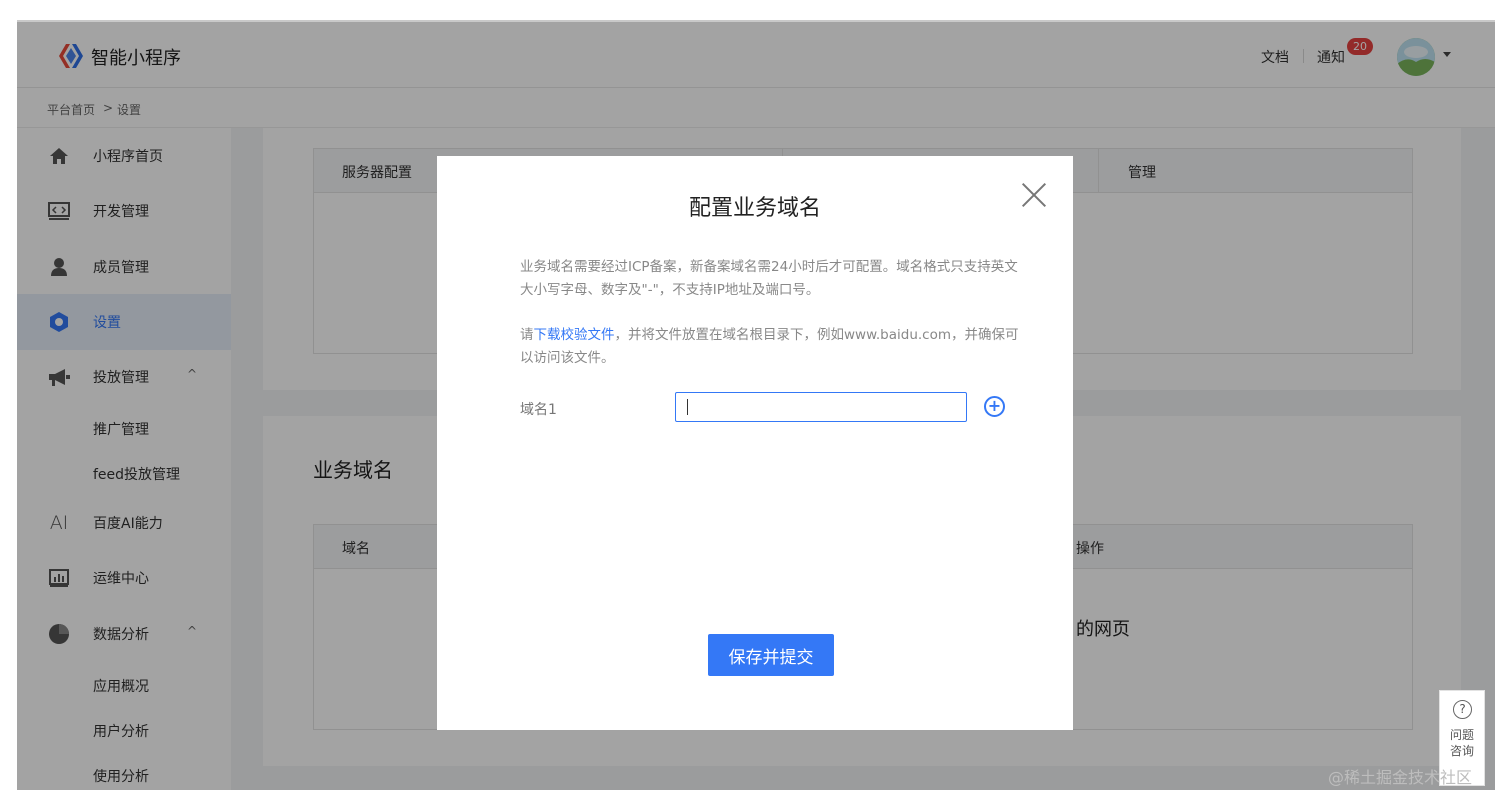 The image size is (1512, 806). What do you see at coordinates (821, 407) in the screenshot?
I see `domain-input` at bounding box center [821, 407].